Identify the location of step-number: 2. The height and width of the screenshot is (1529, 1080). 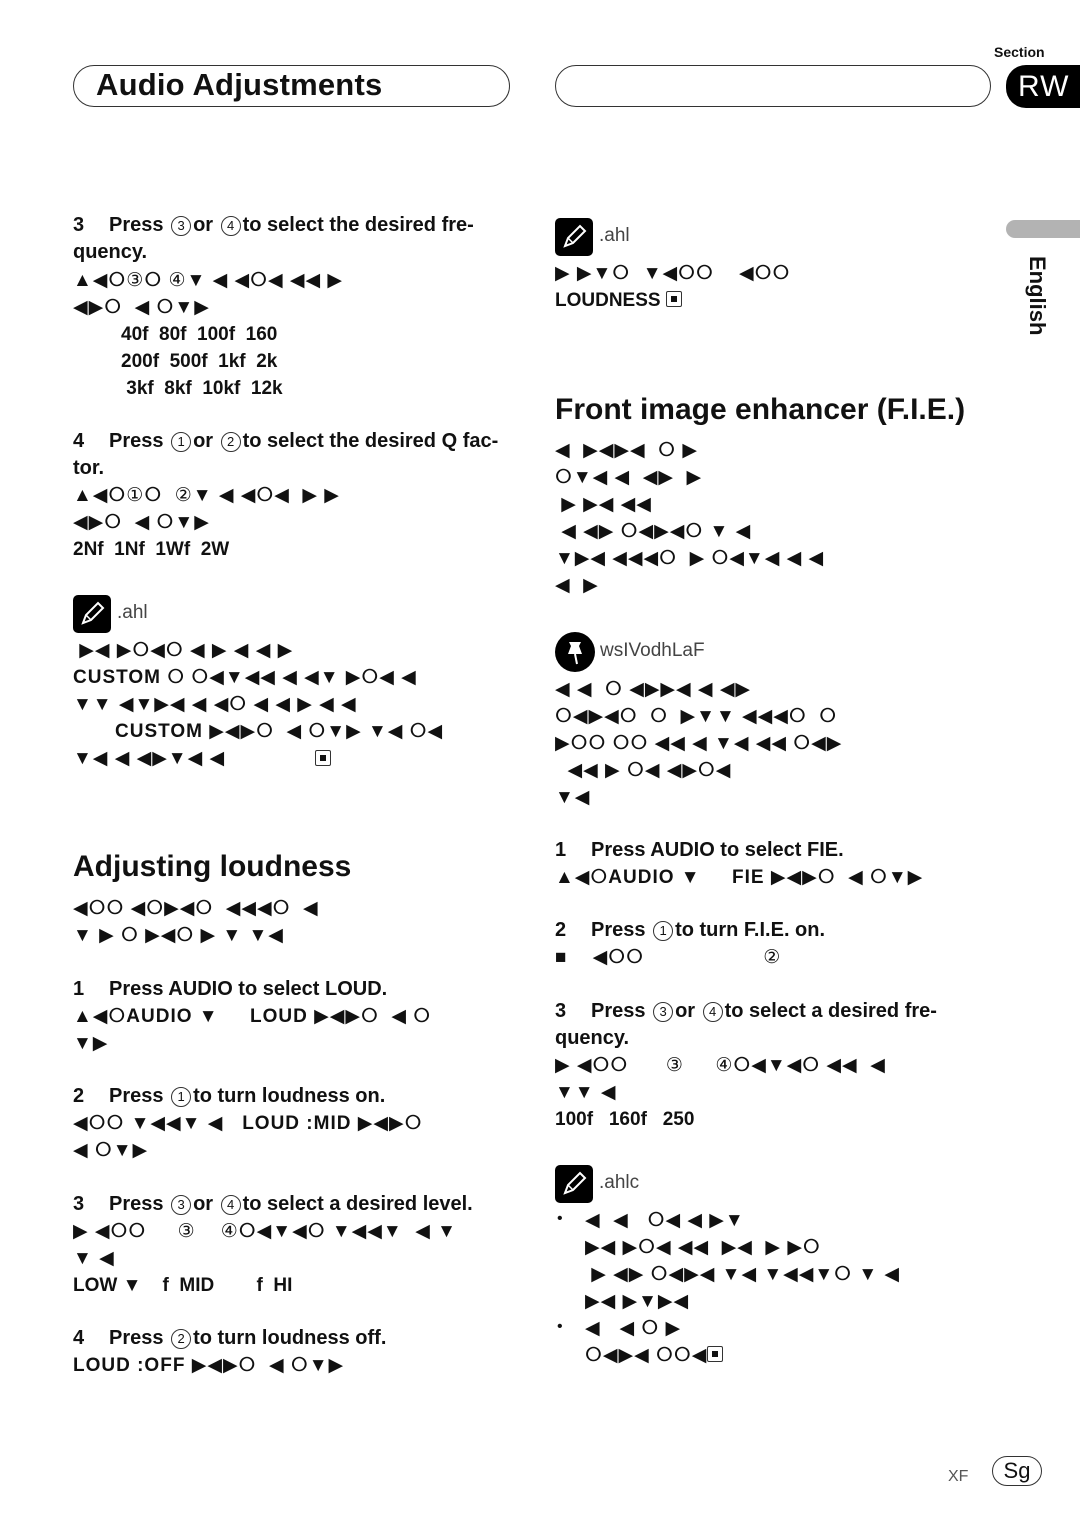
(79, 1096).